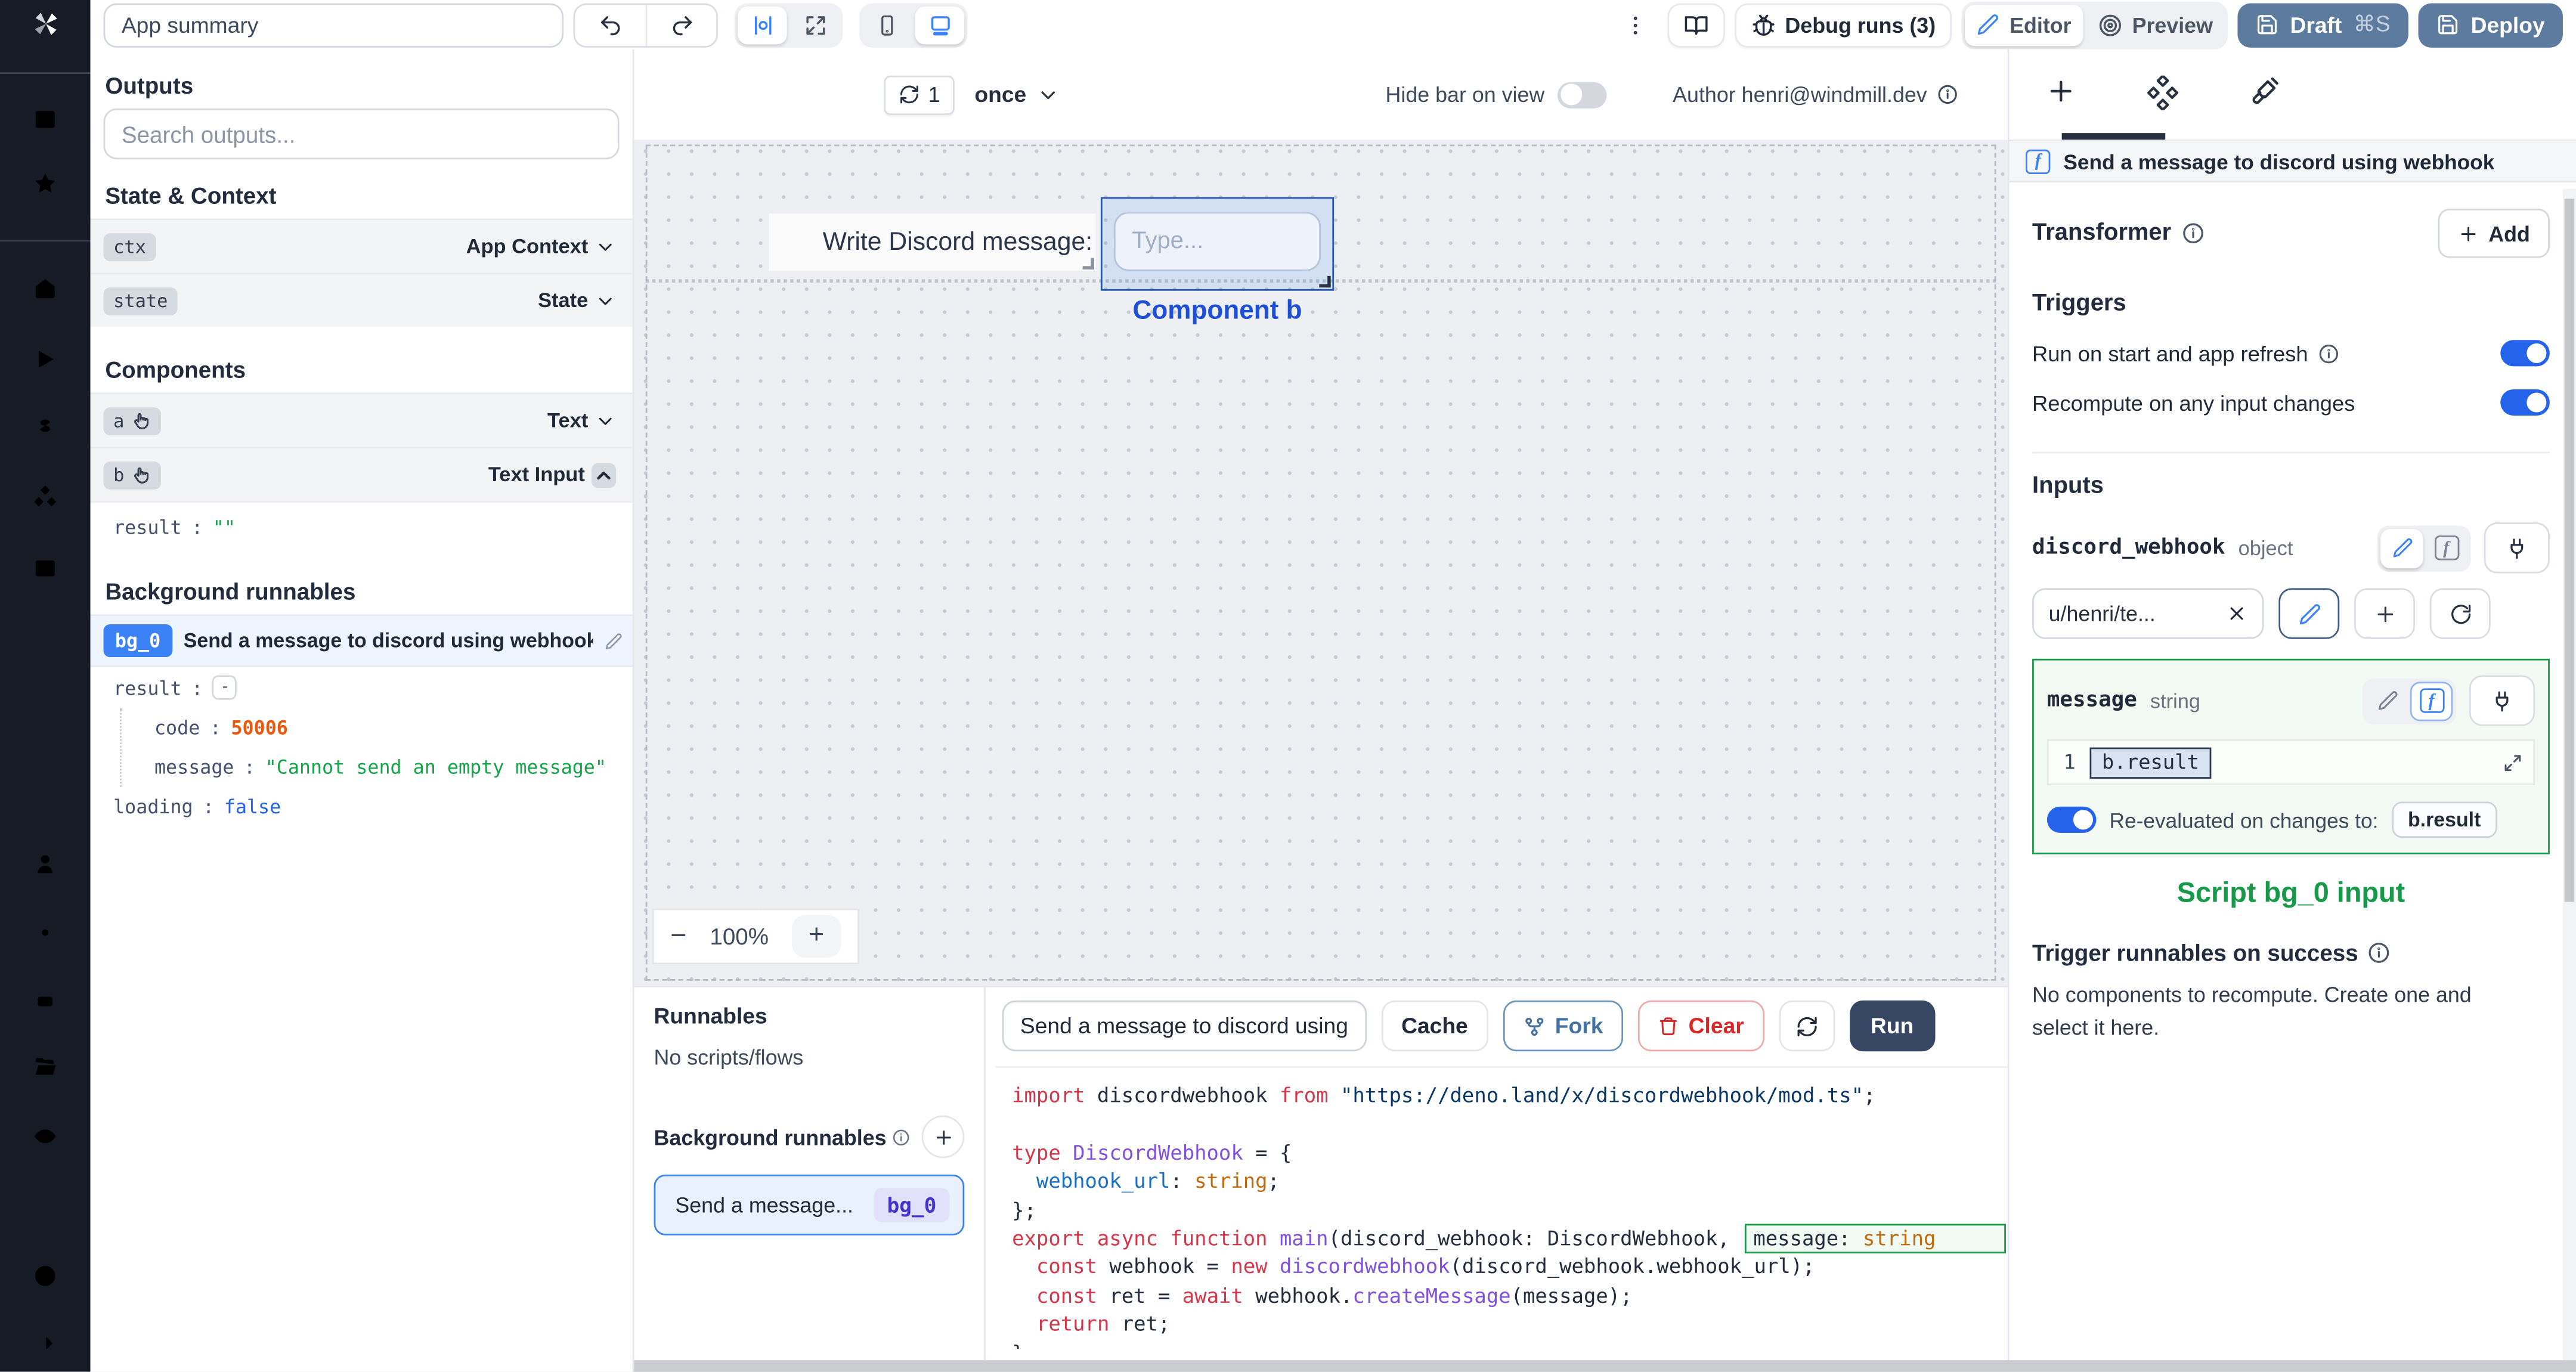 This screenshot has height=1372, width=2576. I want to click on component-row-a: a Text, so click(361, 419).